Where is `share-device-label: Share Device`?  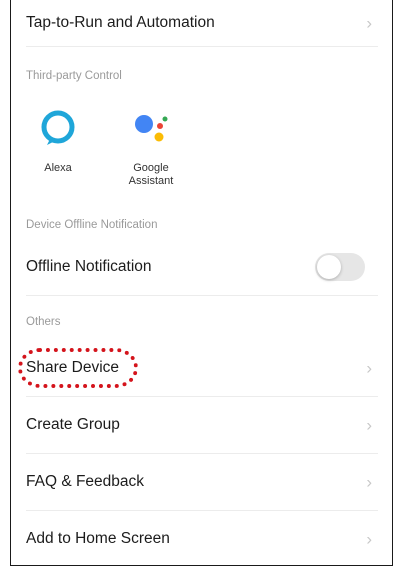
share-device-label: Share Device is located at coordinates (73, 367).